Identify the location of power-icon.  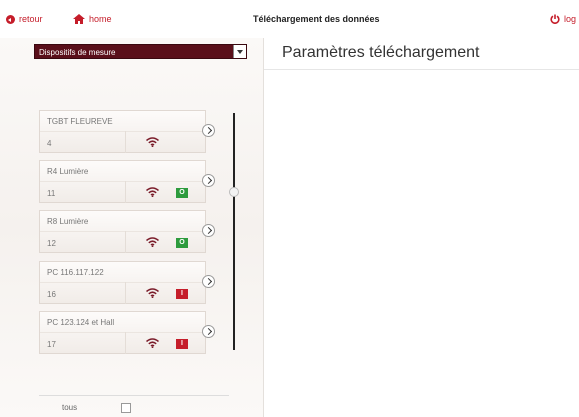
(555, 19).